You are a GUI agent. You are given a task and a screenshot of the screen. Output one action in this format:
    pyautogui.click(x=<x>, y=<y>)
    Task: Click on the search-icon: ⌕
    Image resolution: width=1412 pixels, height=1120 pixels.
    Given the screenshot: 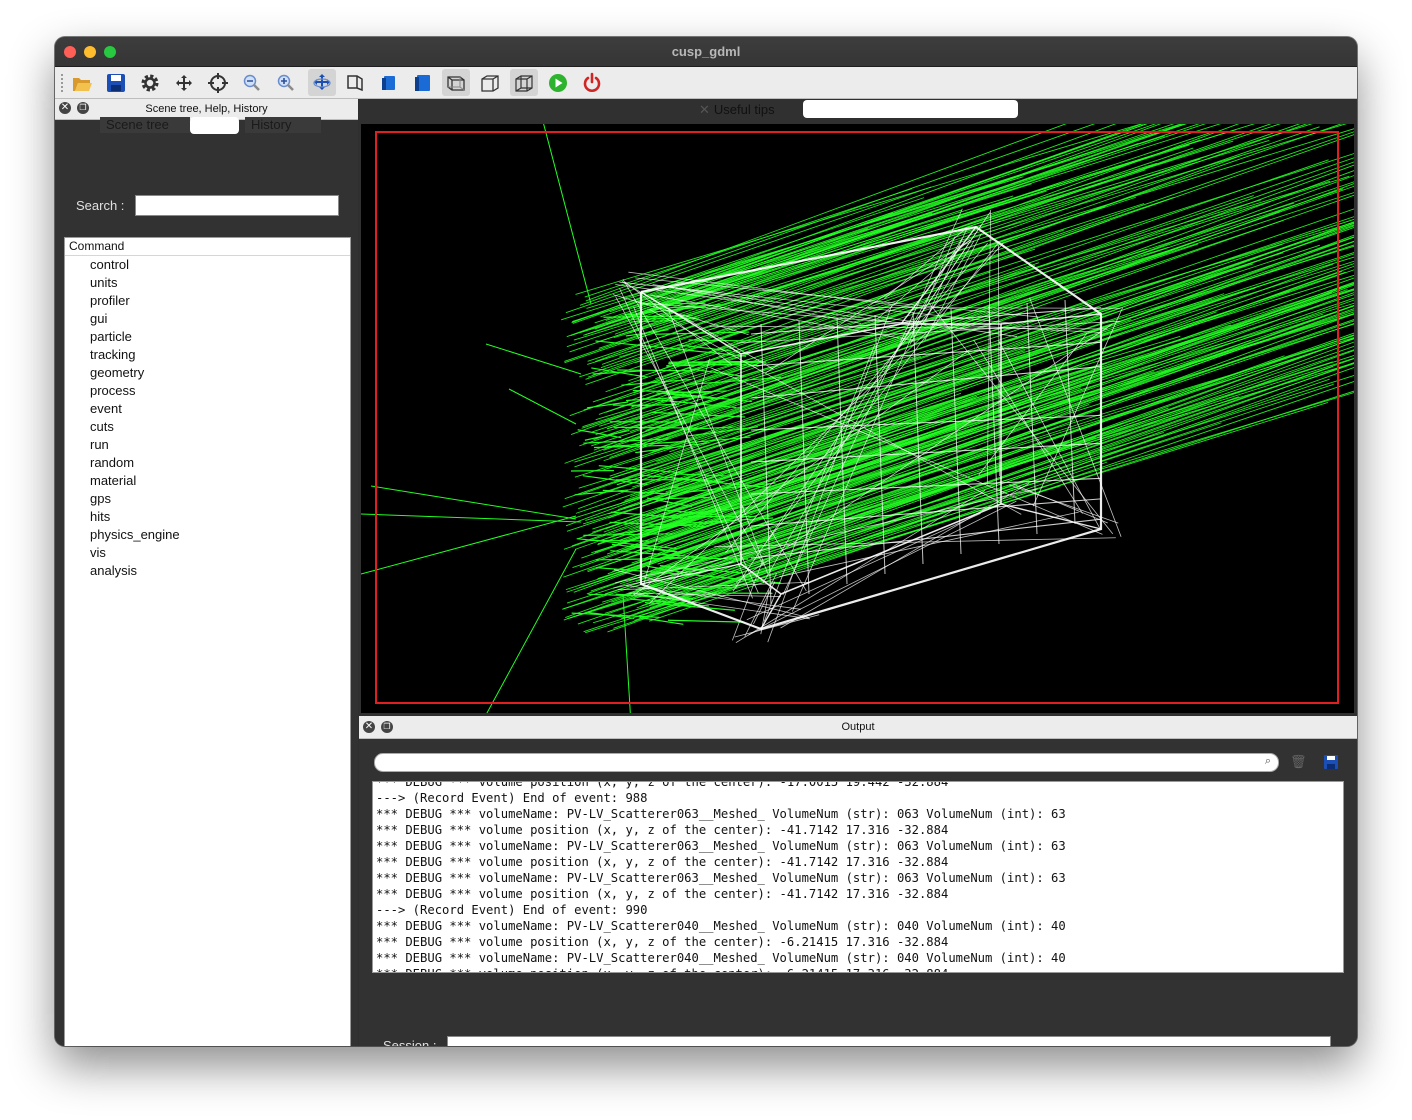 What is the action you would take?
    pyautogui.click(x=1267, y=761)
    